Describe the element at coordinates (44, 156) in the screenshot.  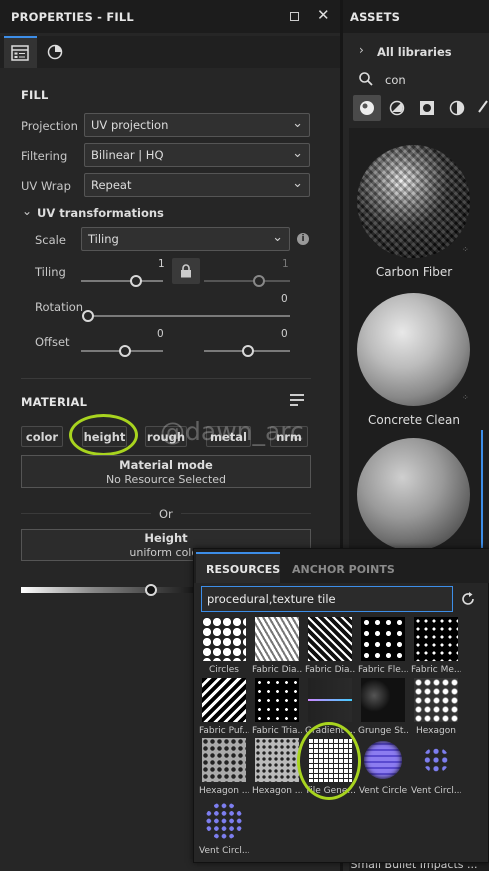
I see `filtering-label: Filtering` at that location.